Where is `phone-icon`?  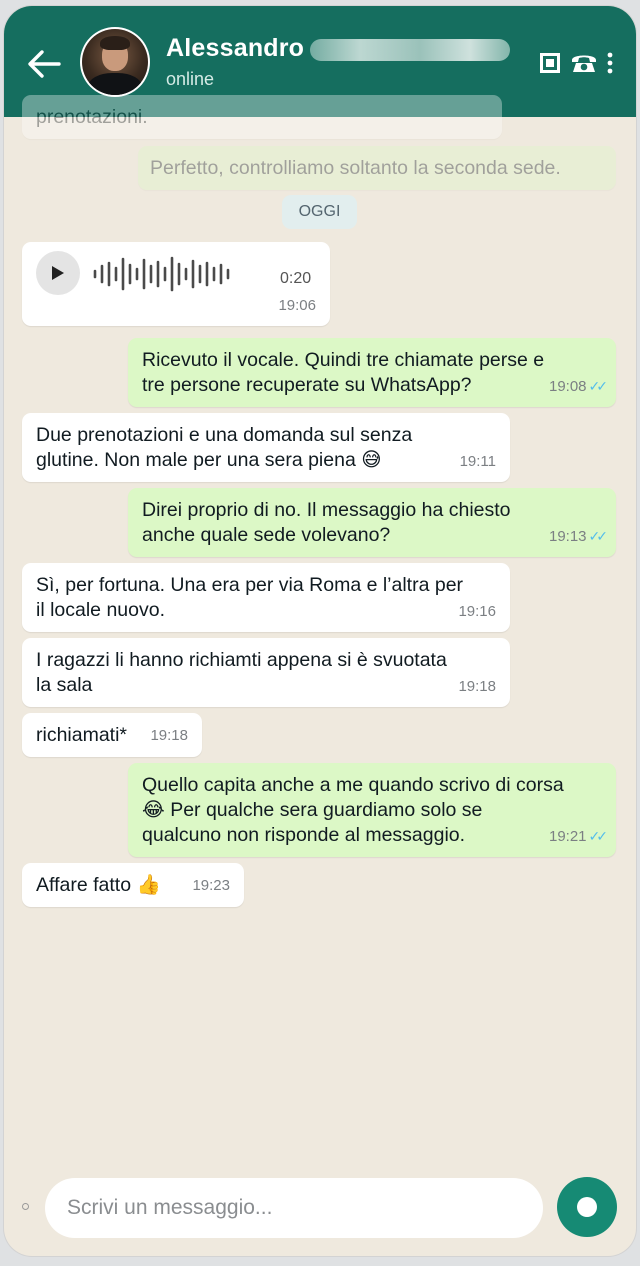
phone-icon is located at coordinates (584, 63).